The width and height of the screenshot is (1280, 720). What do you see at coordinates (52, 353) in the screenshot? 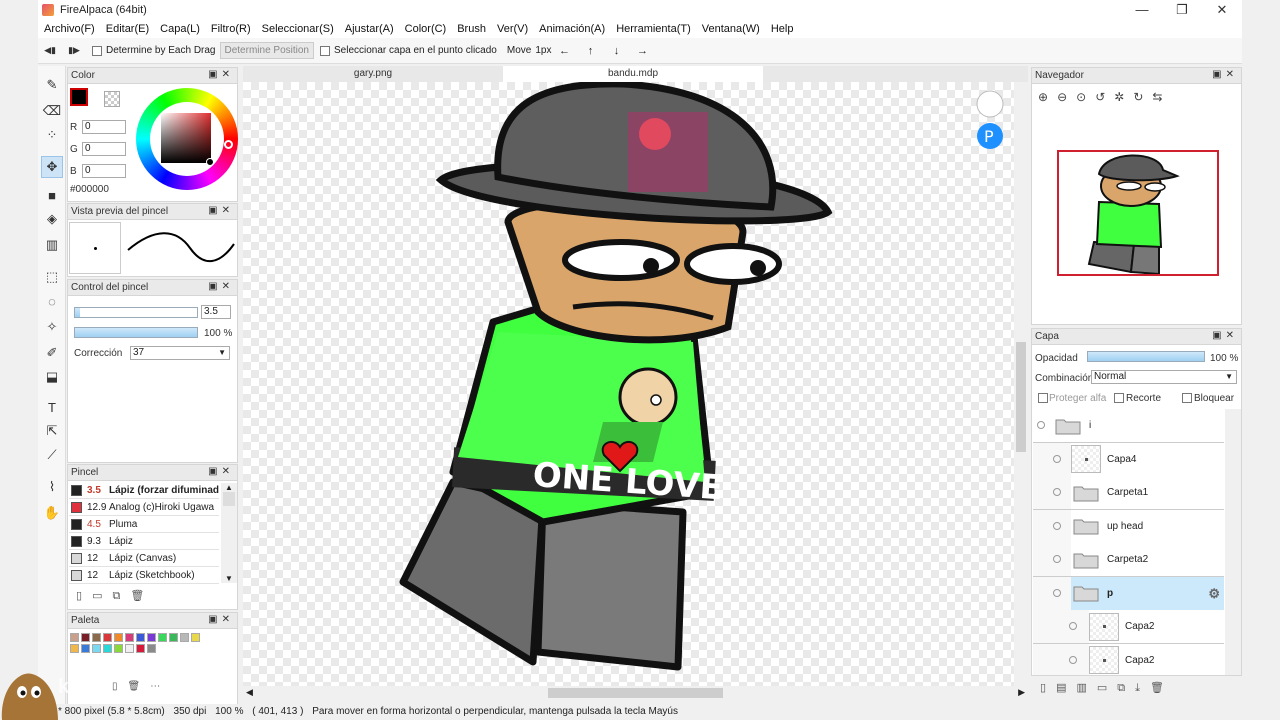
I see `select-pen-tool-icon: ✐` at bounding box center [52, 353].